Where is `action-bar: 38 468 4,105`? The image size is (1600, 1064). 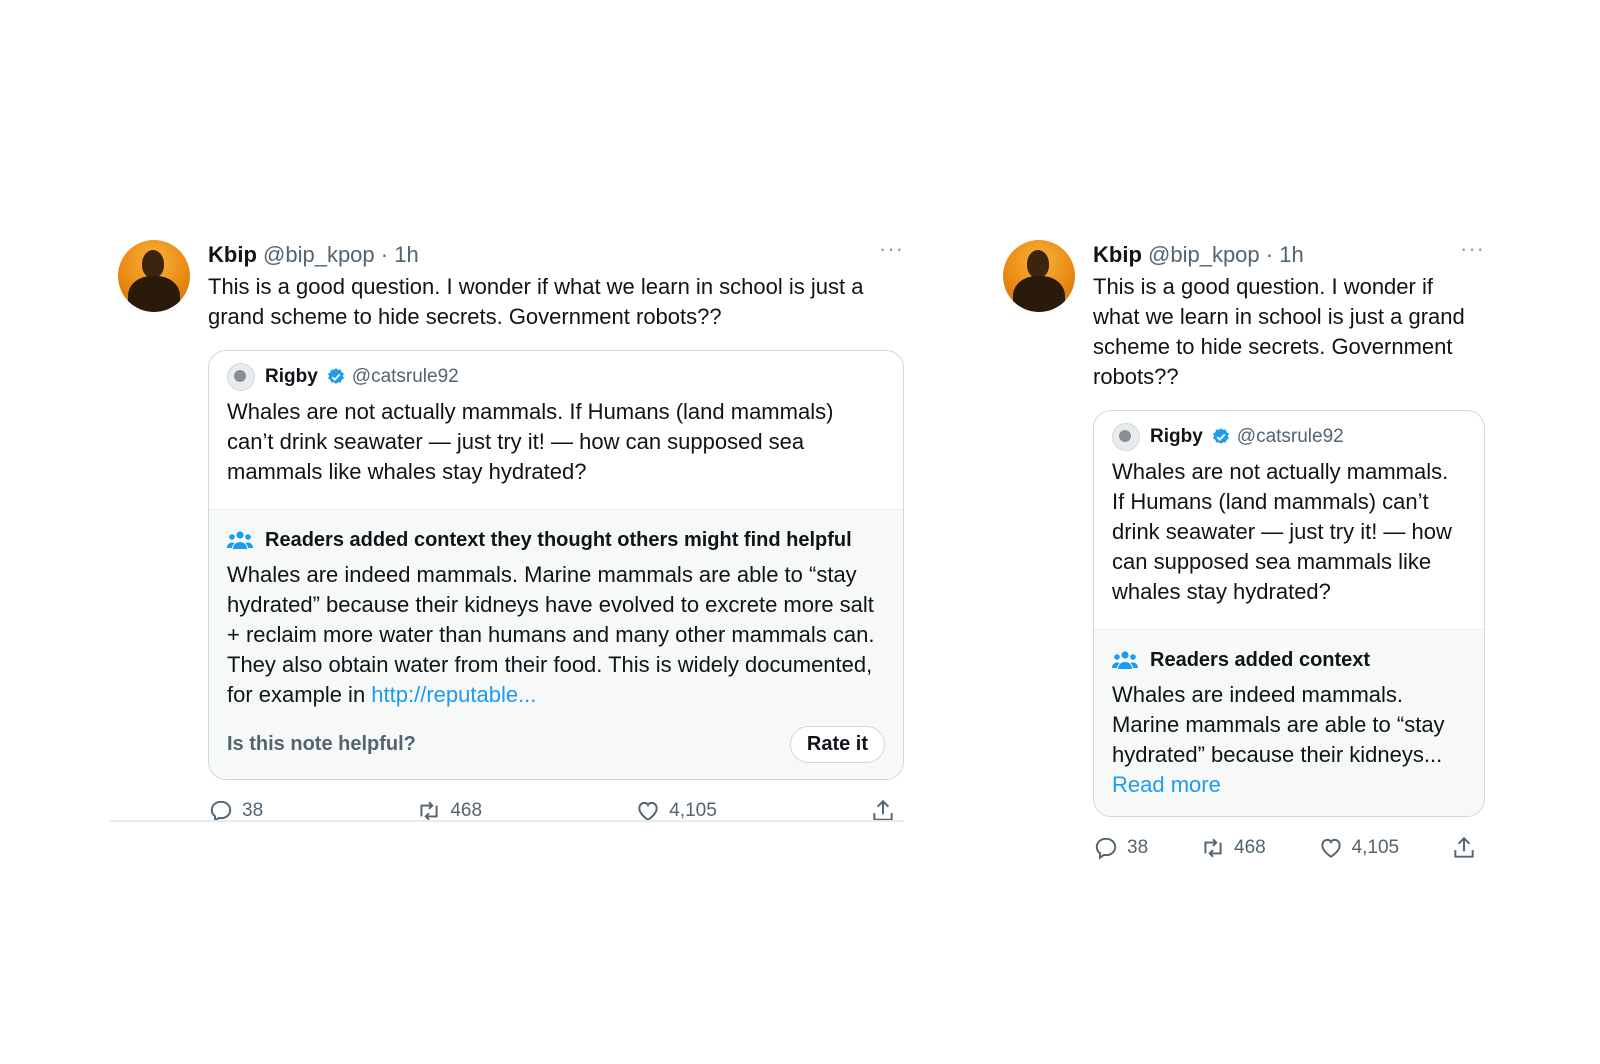 action-bar: 38 468 4,105 is located at coordinates (1289, 848).